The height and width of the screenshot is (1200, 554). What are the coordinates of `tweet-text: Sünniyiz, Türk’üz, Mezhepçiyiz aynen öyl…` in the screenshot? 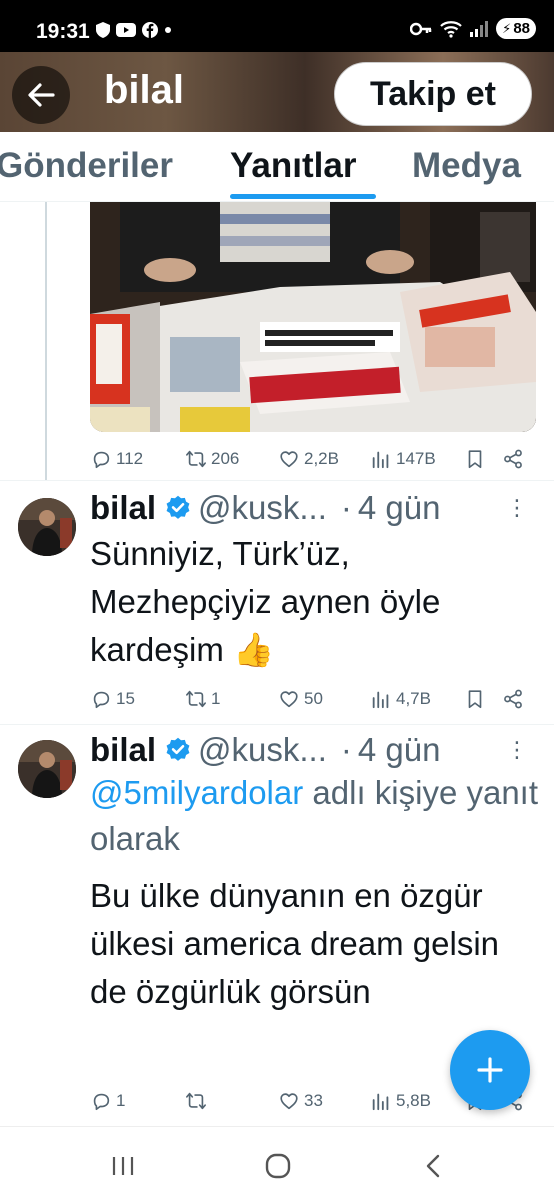 It's located at (315, 602).